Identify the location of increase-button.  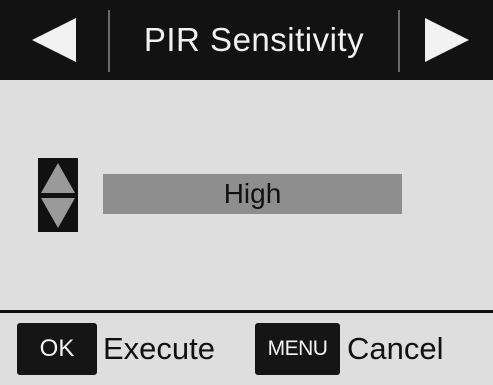
(58, 177).